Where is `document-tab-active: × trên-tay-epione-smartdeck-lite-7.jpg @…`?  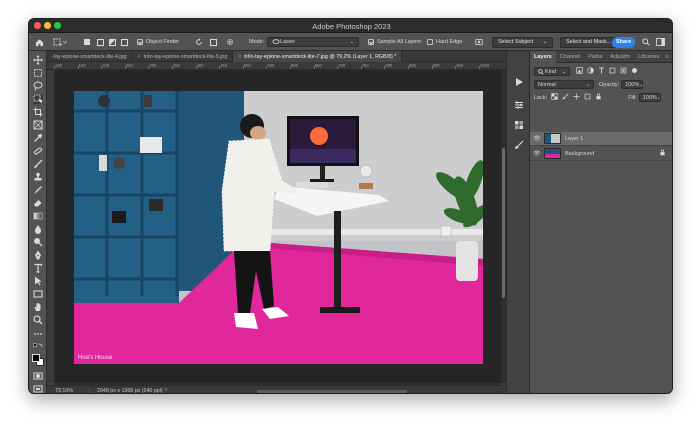 document-tab-active: × trên-tay-epione-smartdeck-lite-7.jpg @… is located at coordinates (318, 56).